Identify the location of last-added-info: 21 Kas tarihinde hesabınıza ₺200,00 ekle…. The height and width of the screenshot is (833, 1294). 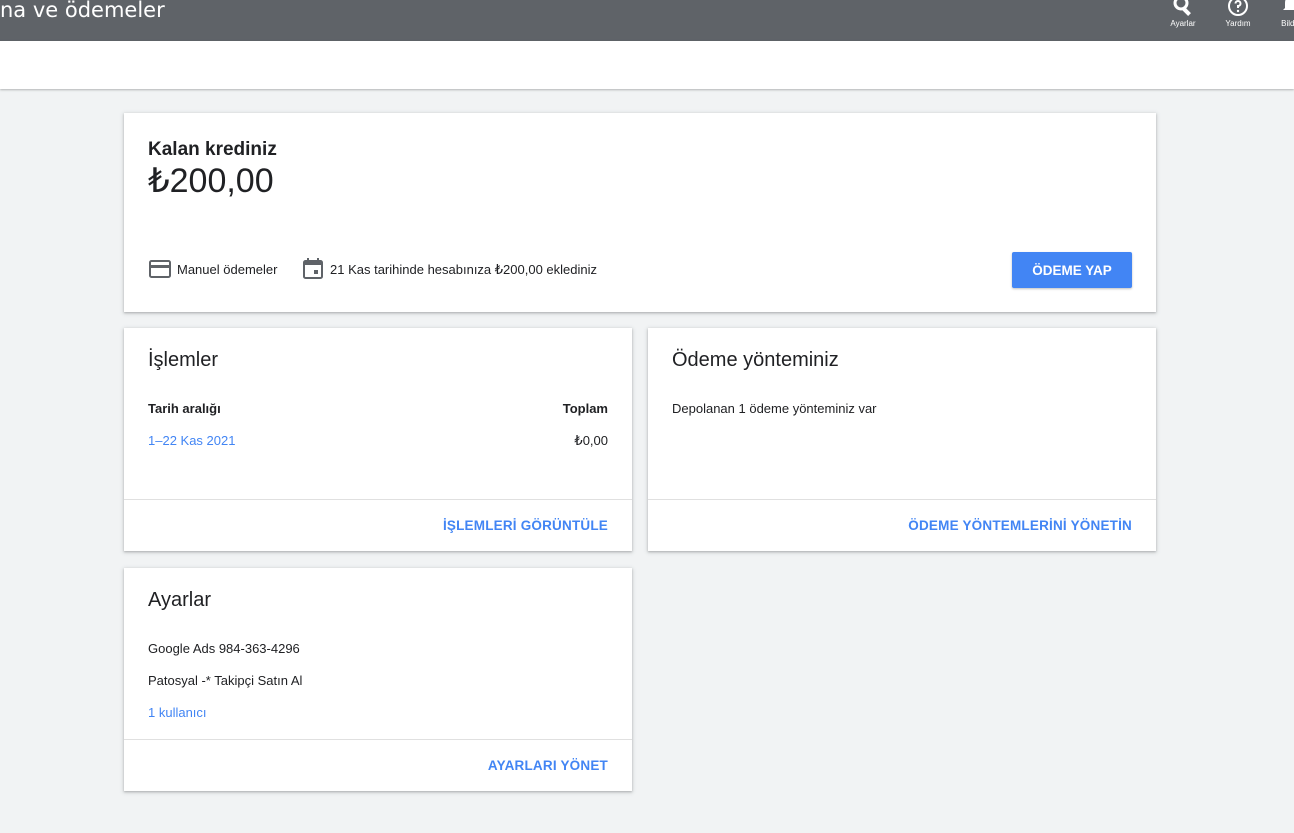
(464, 269).